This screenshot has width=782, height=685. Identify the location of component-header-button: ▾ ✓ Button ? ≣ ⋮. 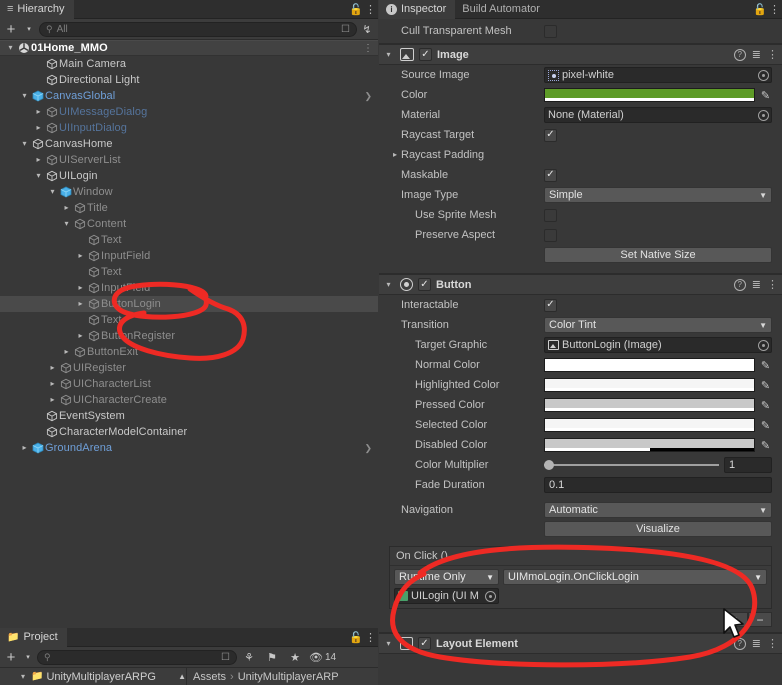
(580, 284).